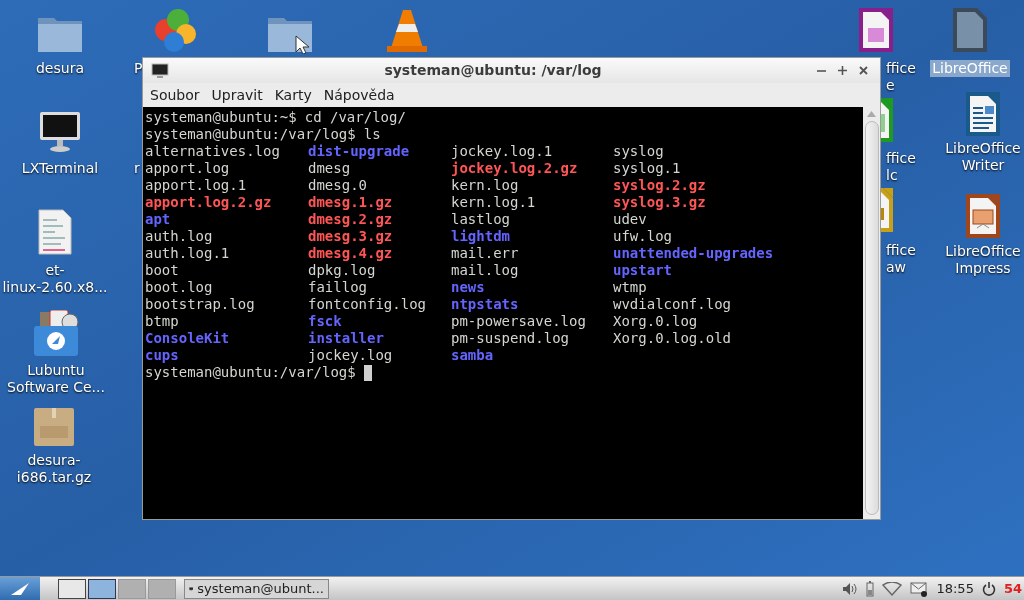 This screenshot has width=1024, height=600. Describe the element at coordinates (54, 469) in the screenshot. I see `desktop-icon-label: desura- i686.tar.gz` at that location.